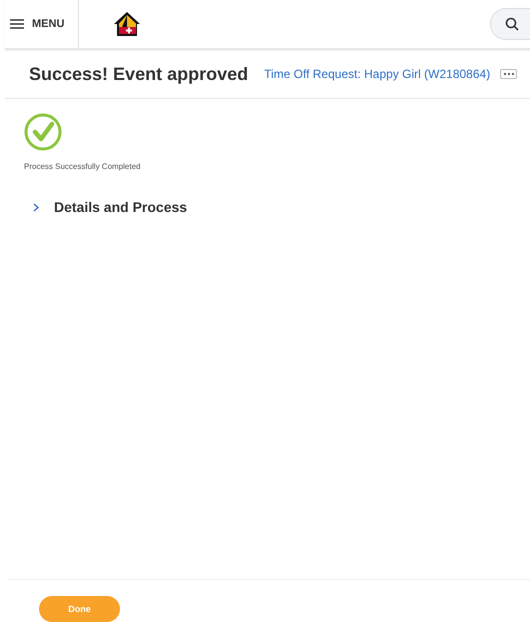 The width and height of the screenshot is (530, 622). Describe the element at coordinates (138, 74) in the screenshot. I see `page-title: Success! Event approved` at that location.